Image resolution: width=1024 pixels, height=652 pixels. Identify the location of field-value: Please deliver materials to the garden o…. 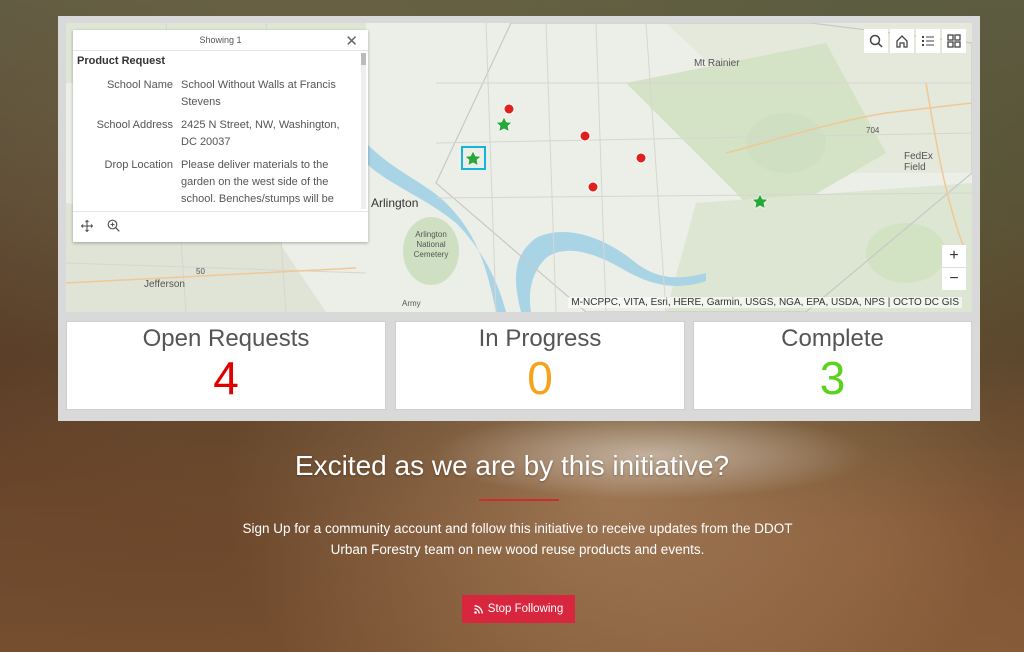
(257, 182).